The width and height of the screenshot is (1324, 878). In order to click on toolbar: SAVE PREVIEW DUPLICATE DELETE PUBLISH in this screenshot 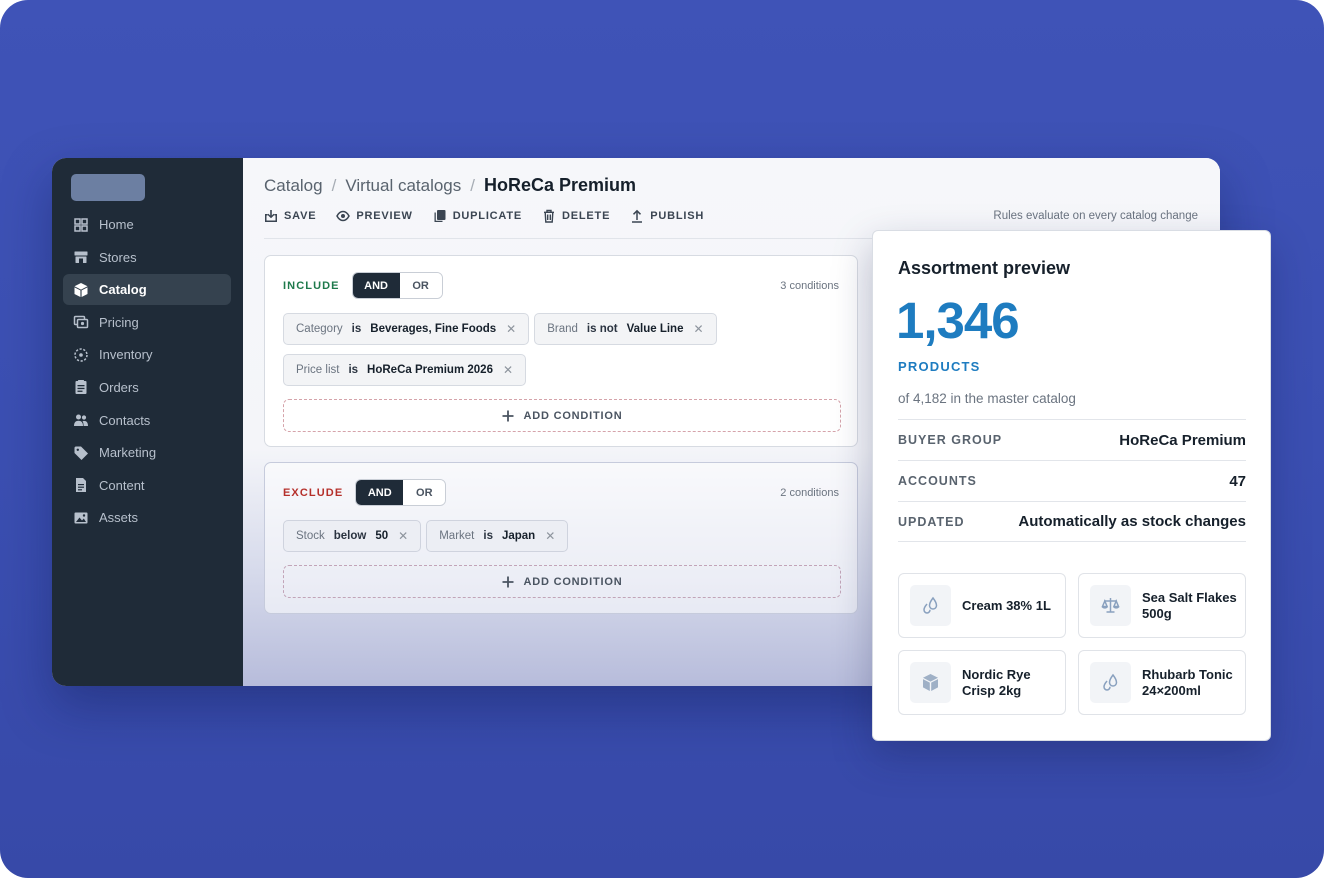, I will do `click(494, 216)`.